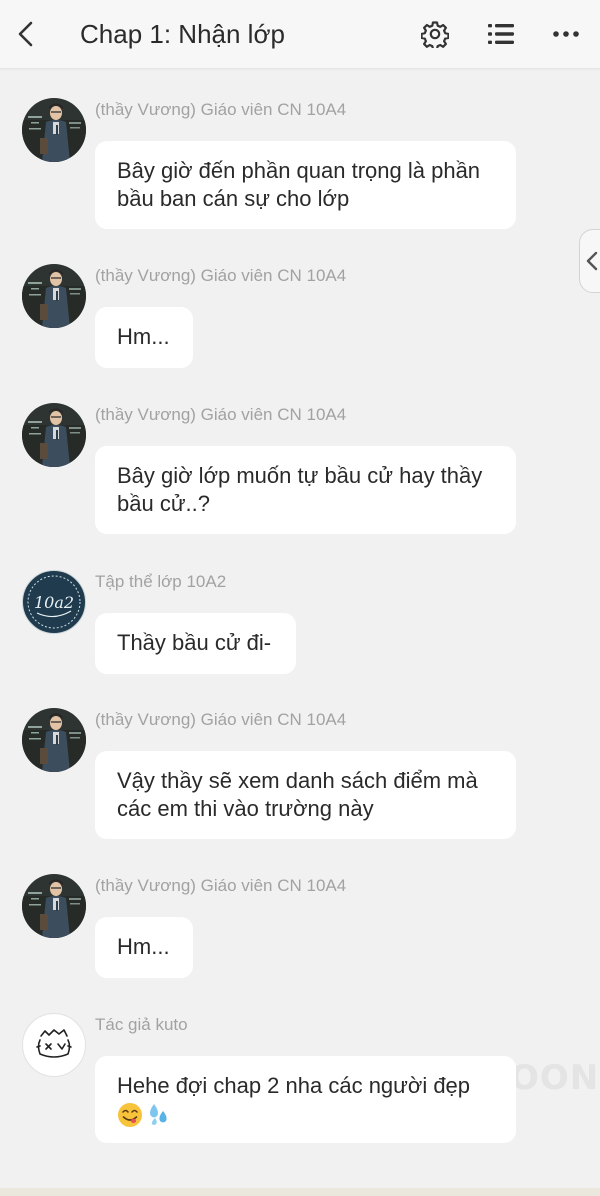 This screenshot has width=600, height=1196. I want to click on back-button, so click(26, 34).